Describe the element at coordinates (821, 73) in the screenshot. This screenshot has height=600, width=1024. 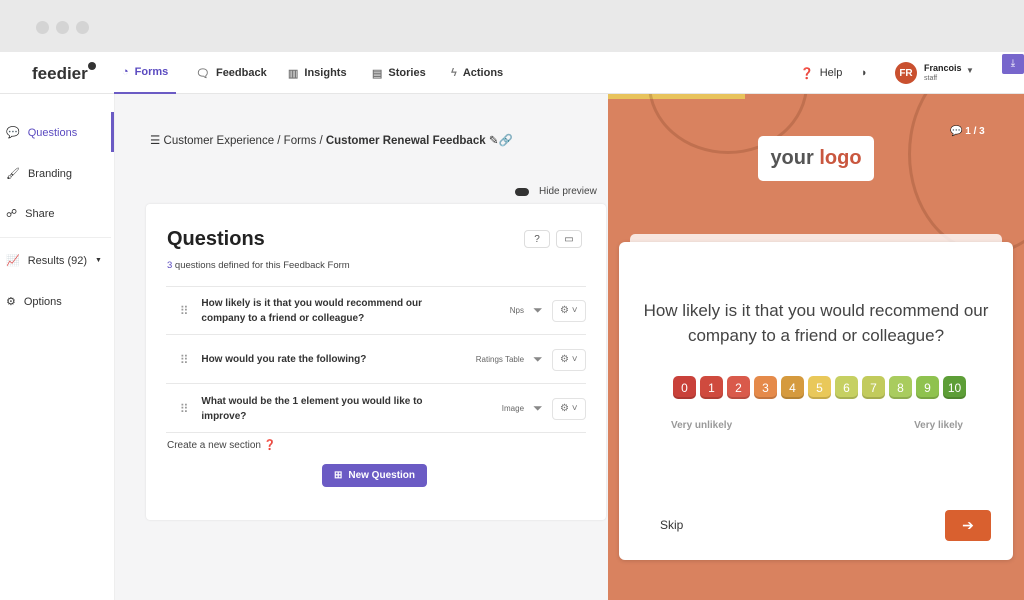
I see `help-link: ❓ Help` at that location.